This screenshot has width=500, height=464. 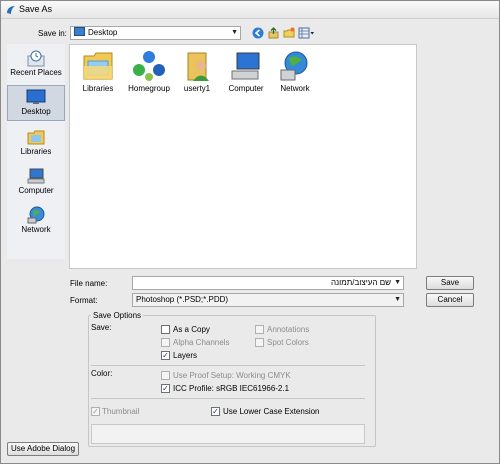 What do you see at coordinates (295, 88) in the screenshot?
I see `file-label: Network` at bounding box center [295, 88].